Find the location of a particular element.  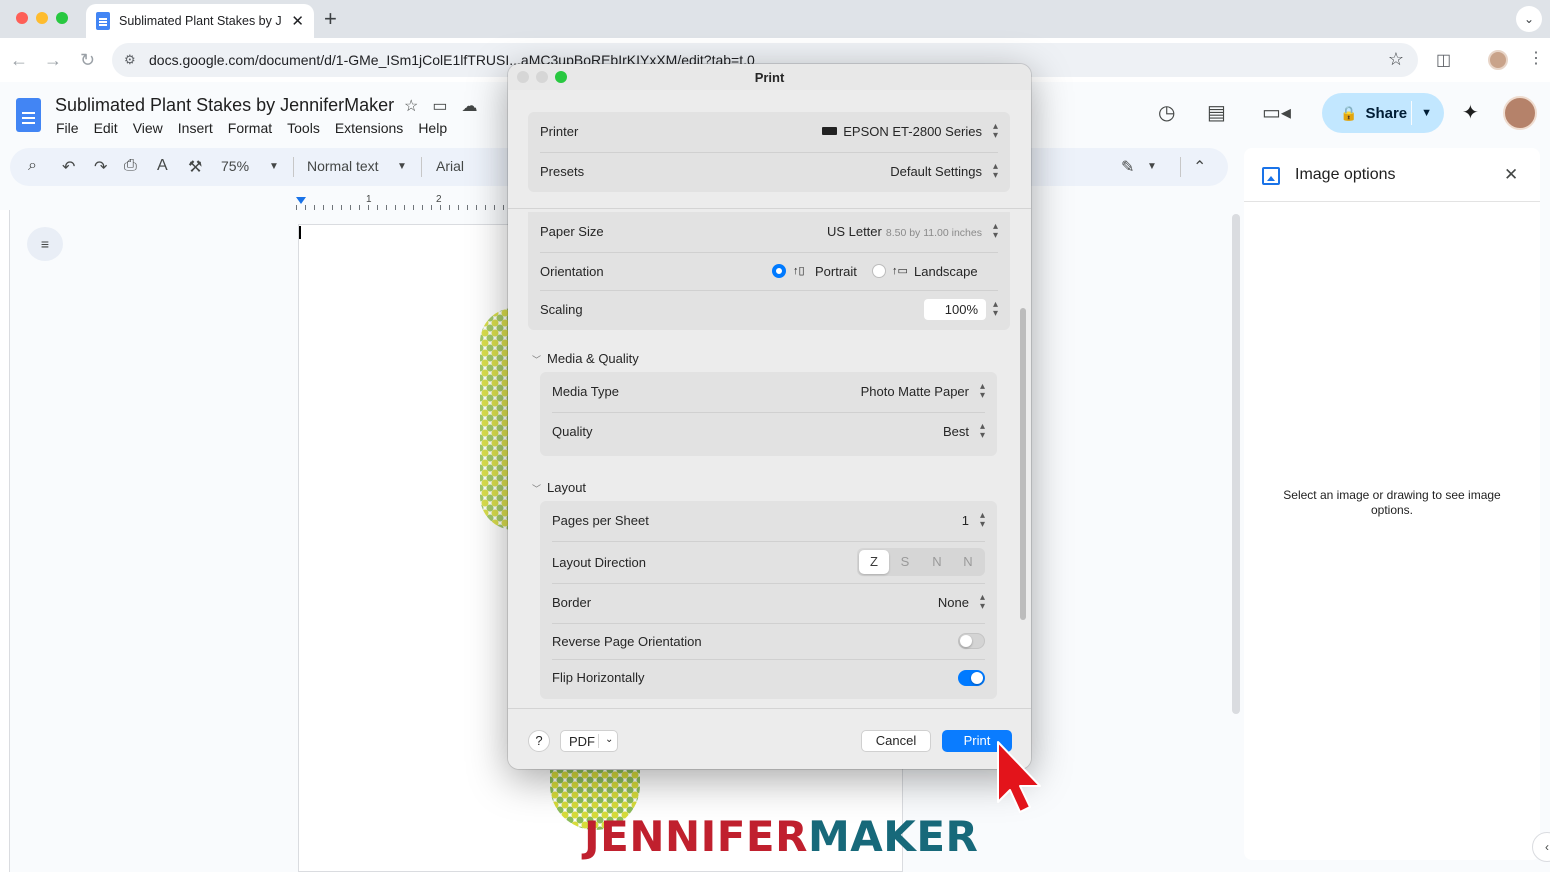

document-title: Sublimated Plant Stakes by JenniferMaker is located at coordinates (224, 105).